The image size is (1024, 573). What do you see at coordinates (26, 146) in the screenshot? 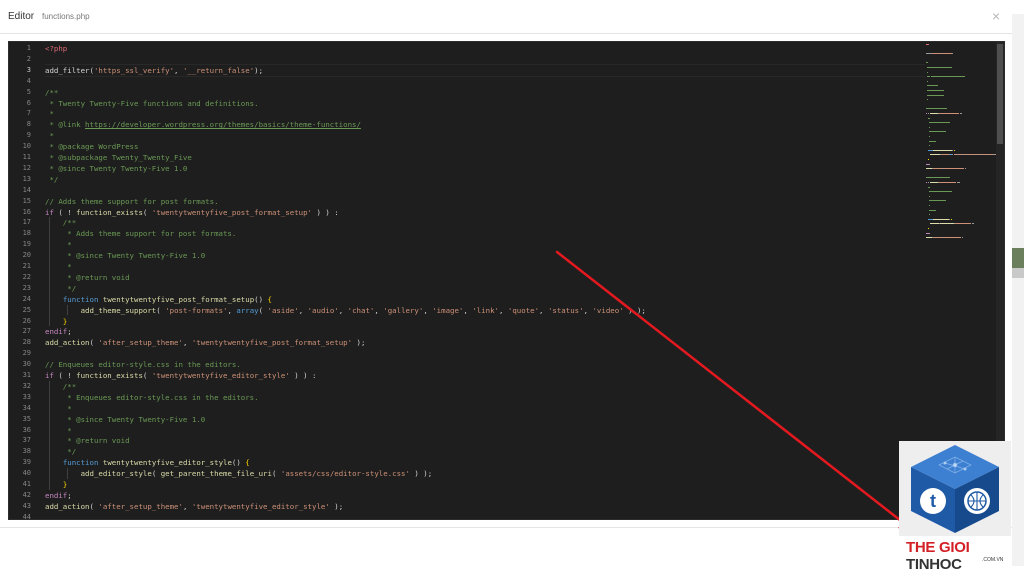
I see `line-number: 10` at bounding box center [26, 146].